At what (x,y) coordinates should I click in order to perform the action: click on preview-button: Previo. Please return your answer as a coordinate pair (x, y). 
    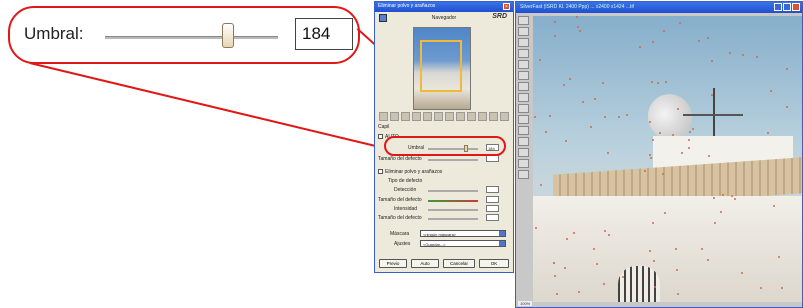
    Looking at the image, I should click on (393, 263).